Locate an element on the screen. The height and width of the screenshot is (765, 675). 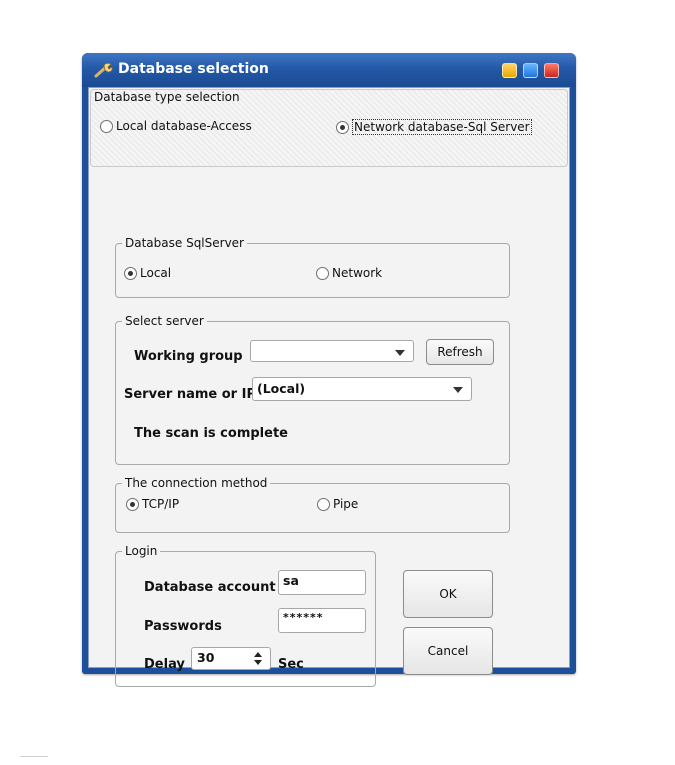
refresh-button: Refresh is located at coordinates (460, 352).